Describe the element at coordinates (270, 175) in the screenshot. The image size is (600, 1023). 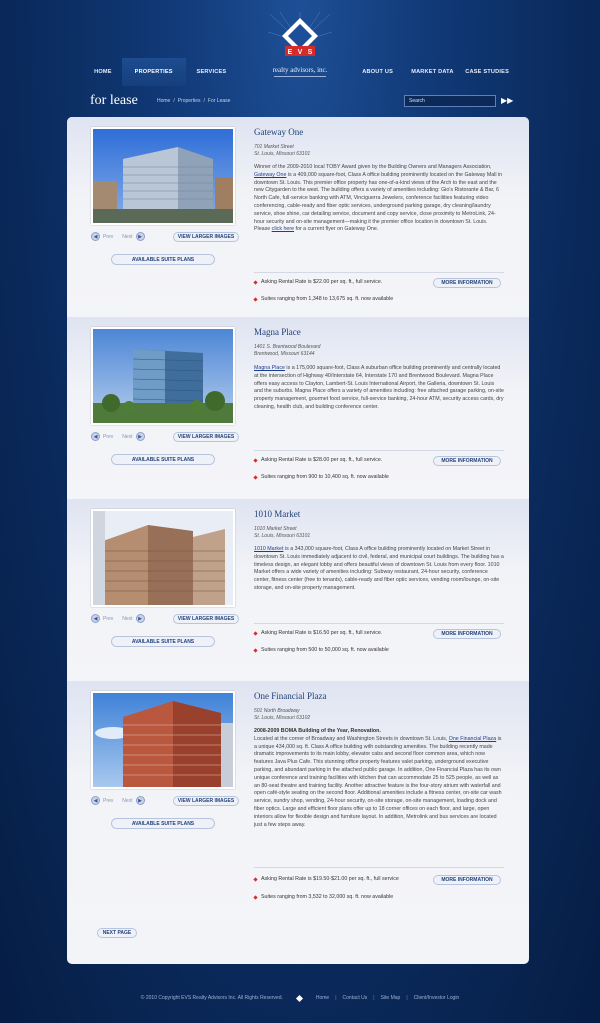
I see `property-link: Gateway One` at that location.